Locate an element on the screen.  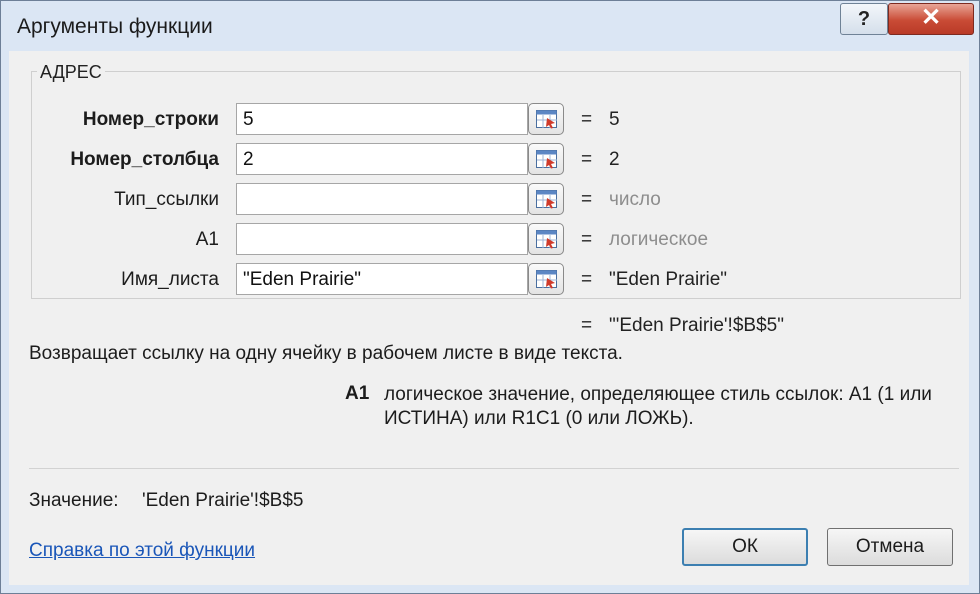
range-select-button-sheet-name is located at coordinates (546, 279).